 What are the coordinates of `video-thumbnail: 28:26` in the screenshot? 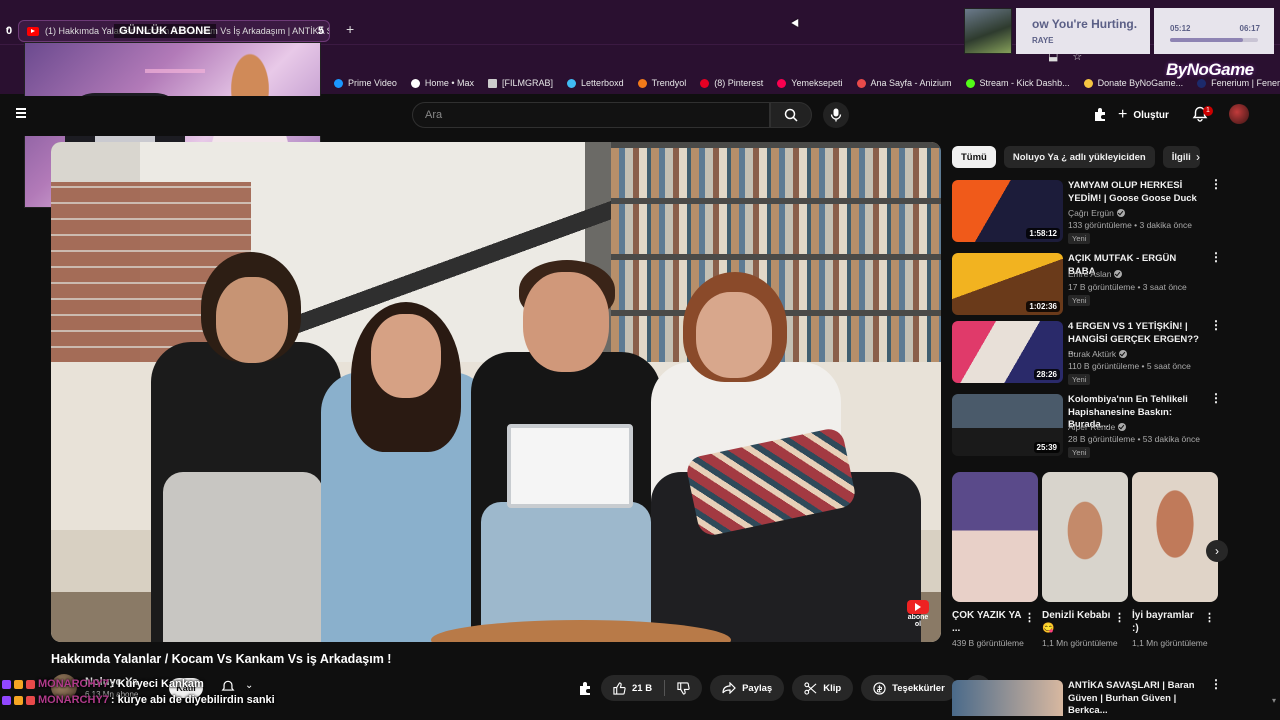 It's located at (1007, 352).